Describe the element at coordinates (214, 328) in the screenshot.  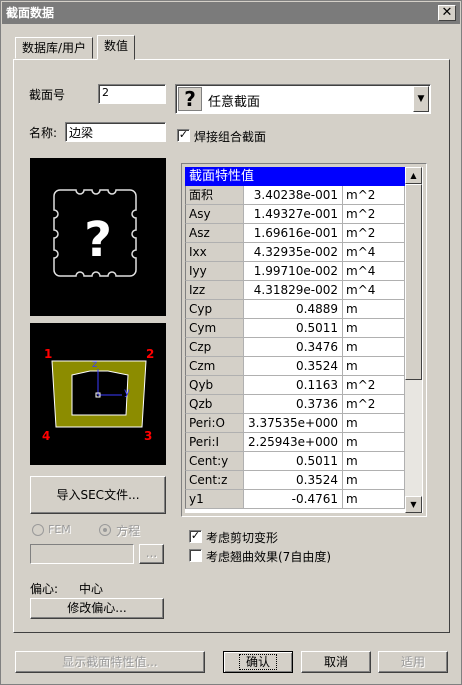
I see `property-name: Cym` at that location.